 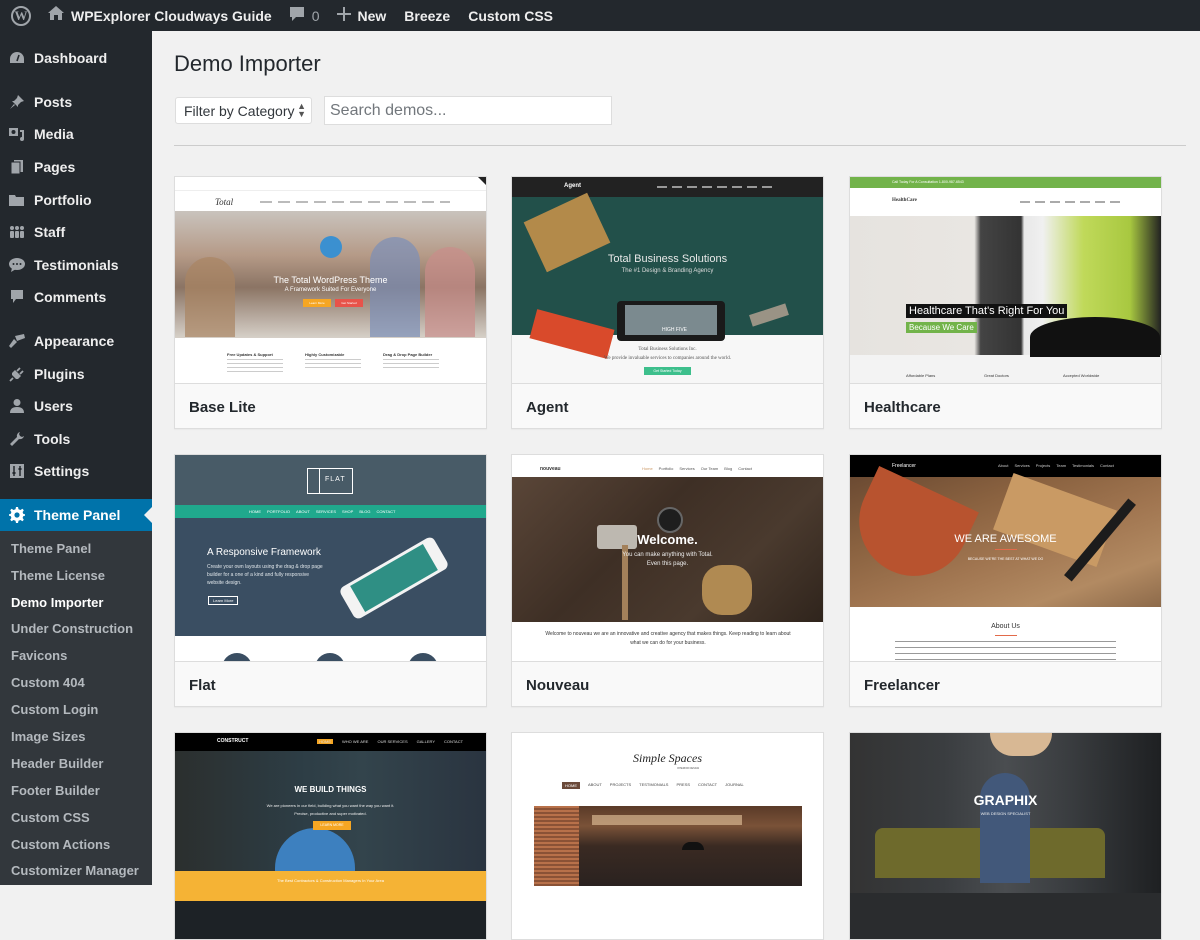 I want to click on preview-nav-item: GALLERY, so click(x=425, y=741).